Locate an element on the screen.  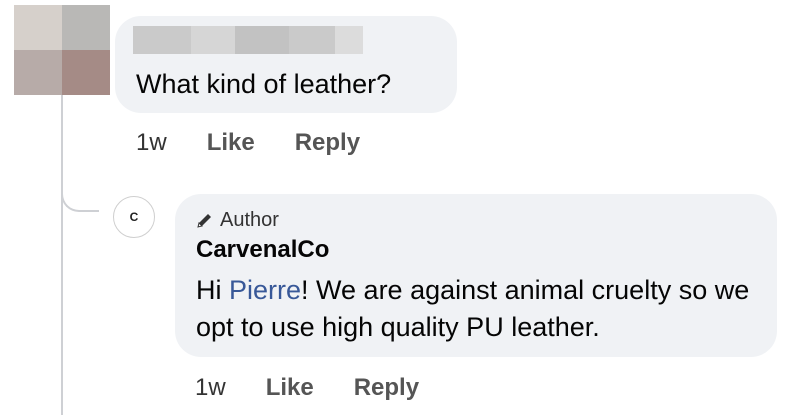
mention-link: Pierre is located at coordinates (265, 290).